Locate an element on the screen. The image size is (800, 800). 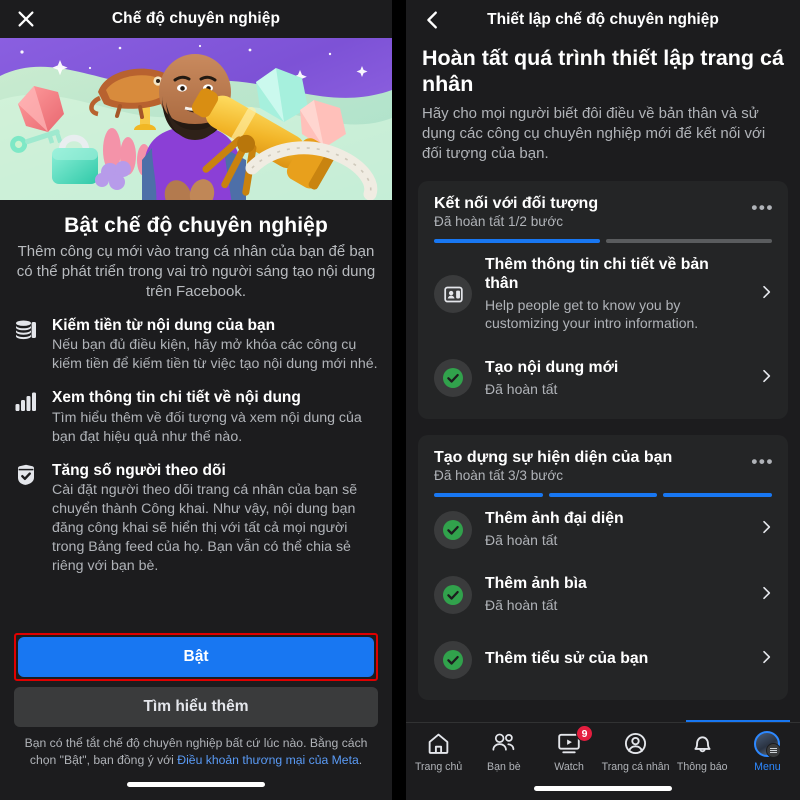
learn-more-button: Tìm hiểu thêm is located at coordinates (196, 707).